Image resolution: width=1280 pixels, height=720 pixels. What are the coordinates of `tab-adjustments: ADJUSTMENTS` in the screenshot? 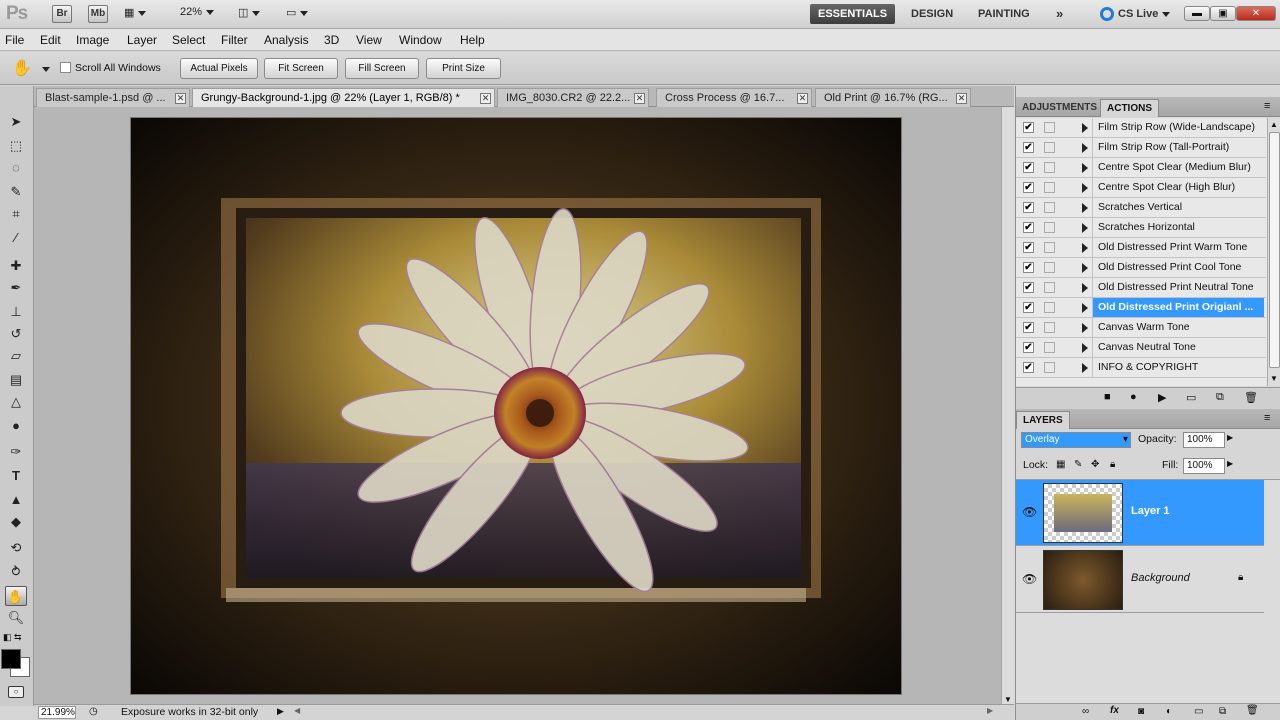 It's located at (1059, 108).